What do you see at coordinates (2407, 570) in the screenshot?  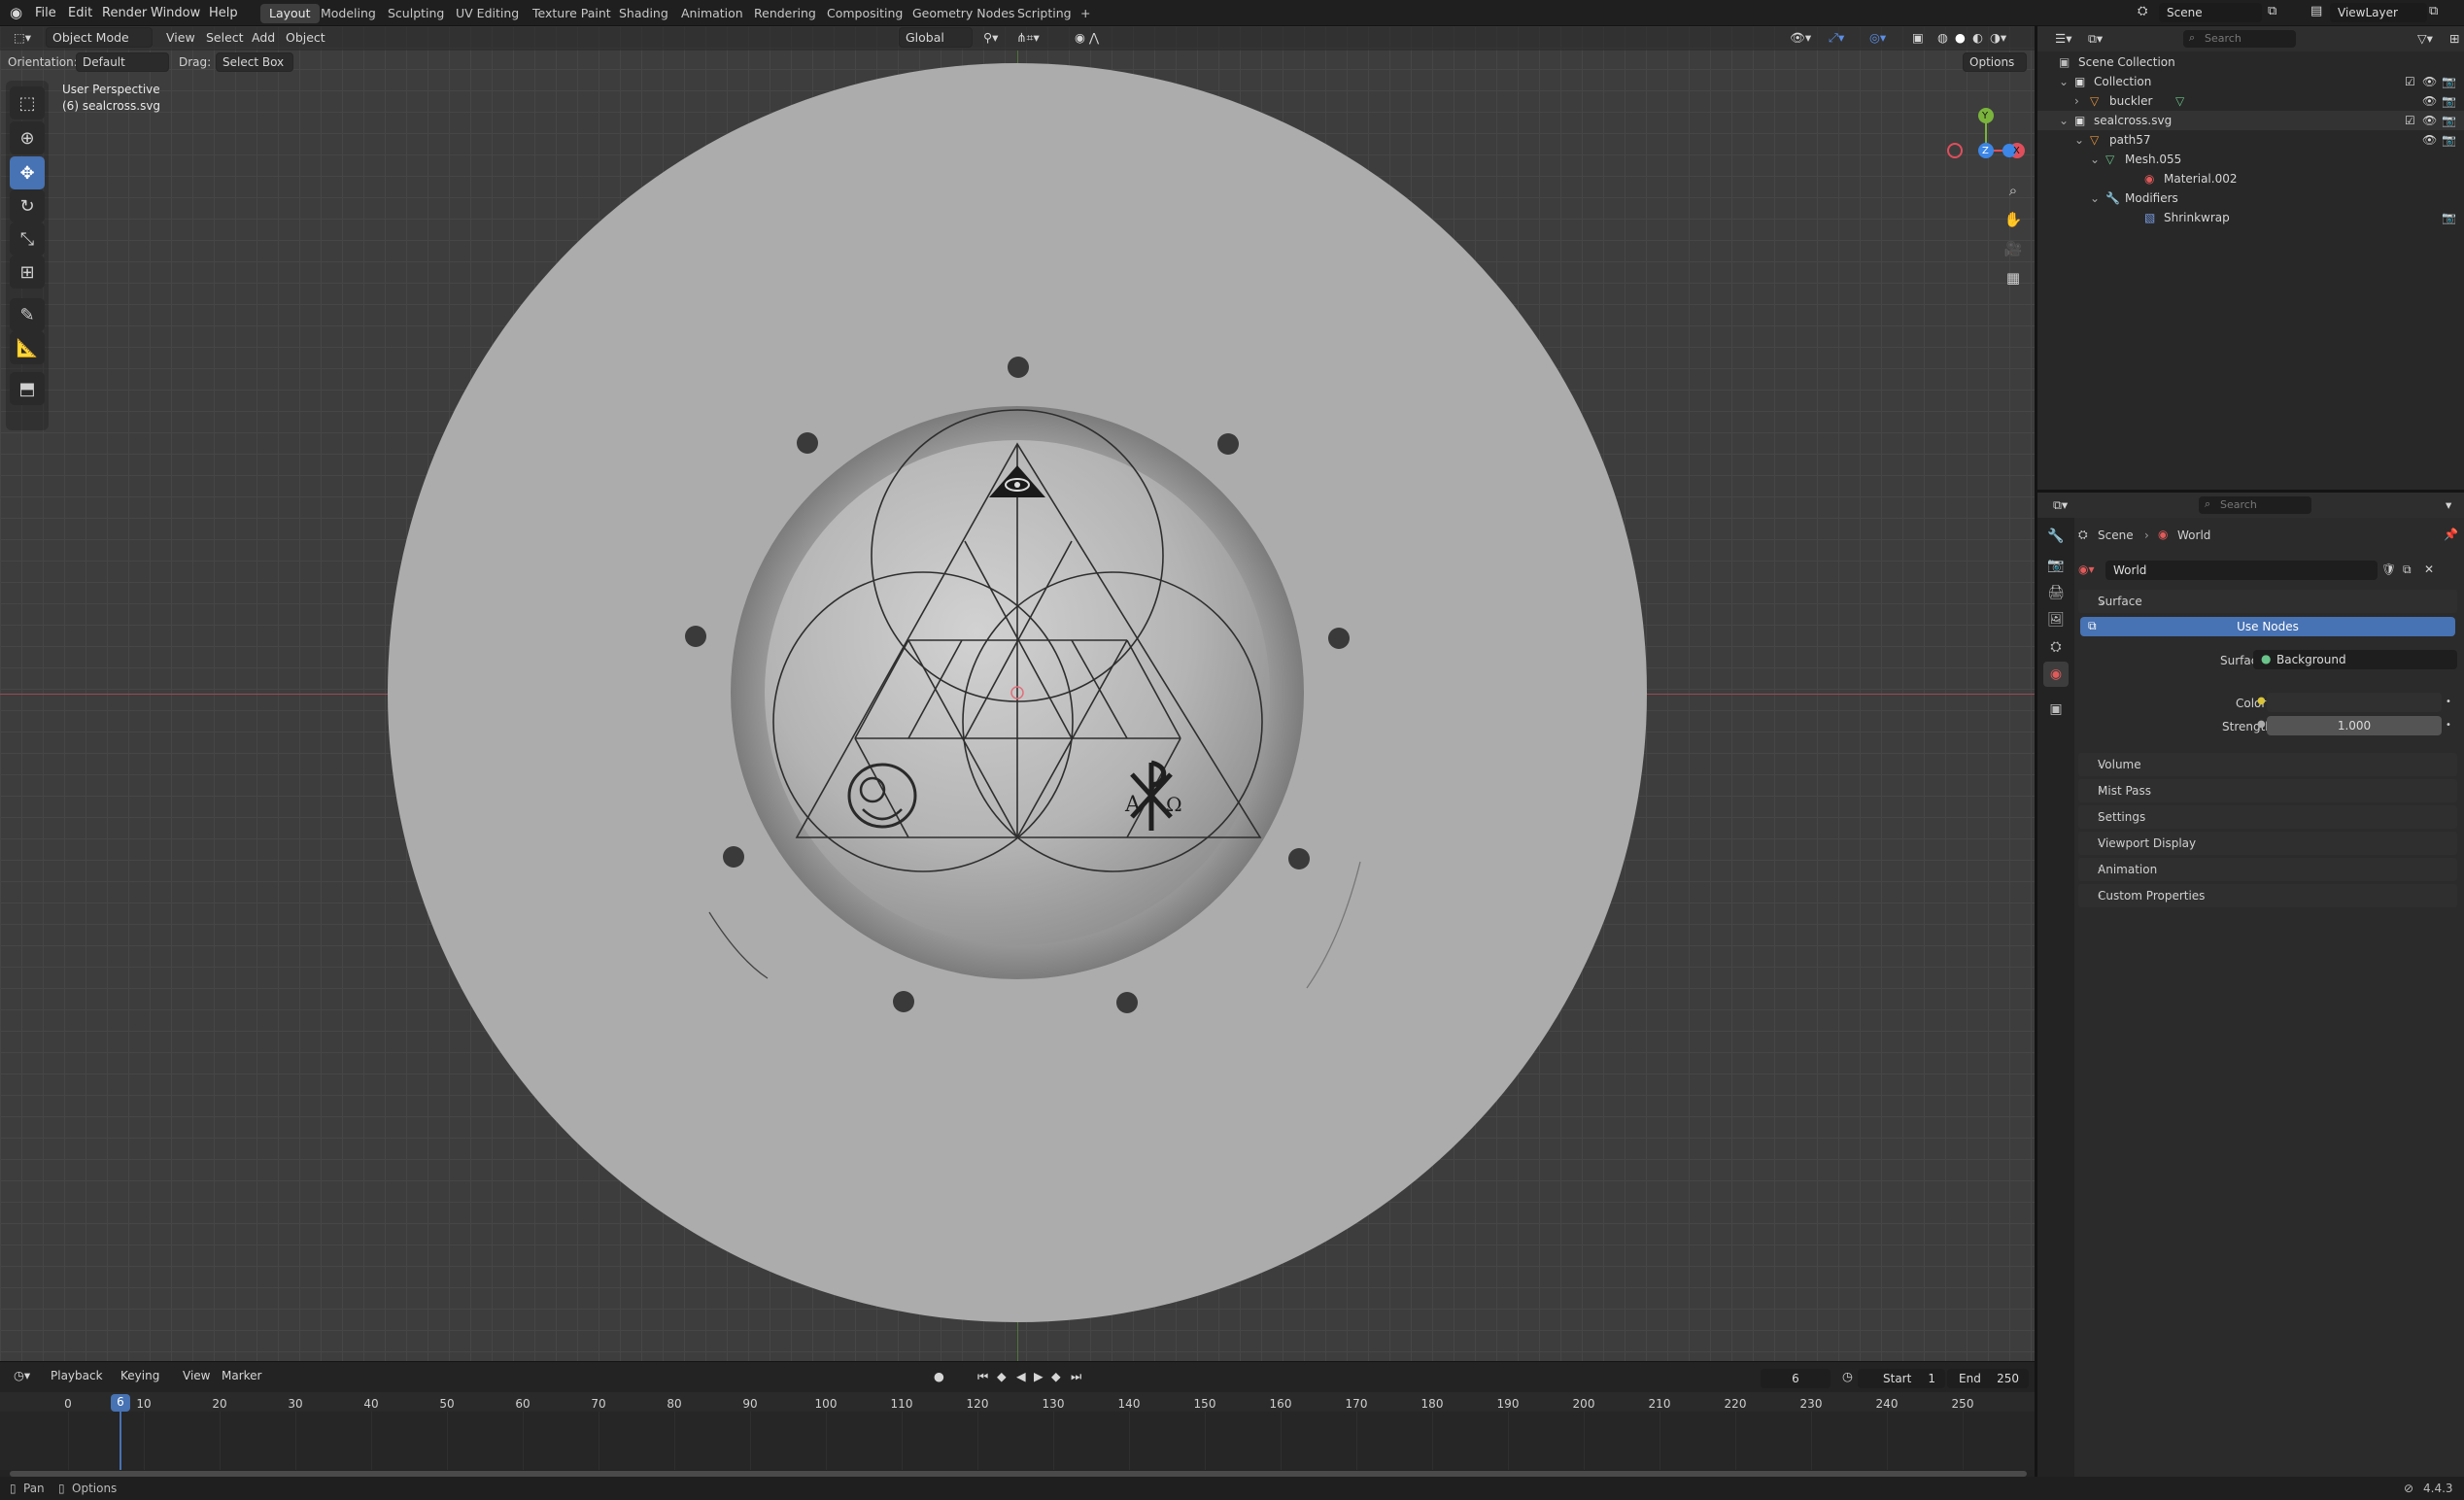 I see `duplicate-icon: ⧉` at bounding box center [2407, 570].